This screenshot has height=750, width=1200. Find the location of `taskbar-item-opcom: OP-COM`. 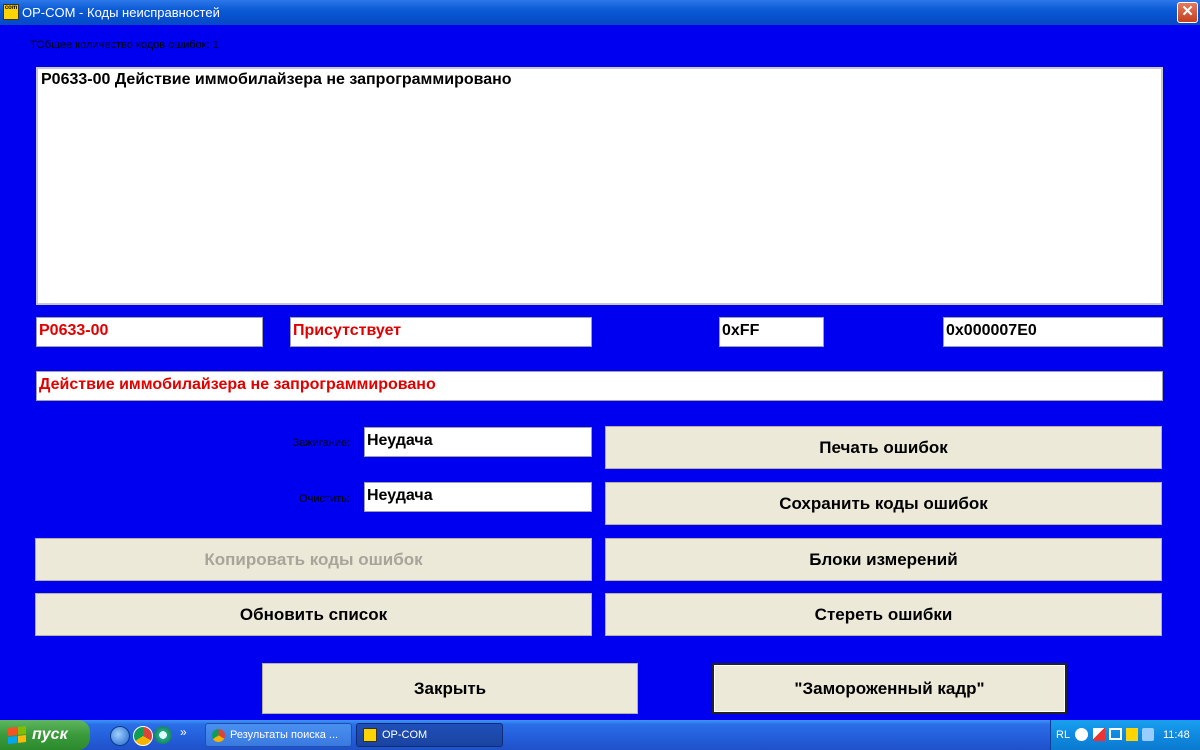

taskbar-item-opcom: OP-COM is located at coordinates (429, 735).